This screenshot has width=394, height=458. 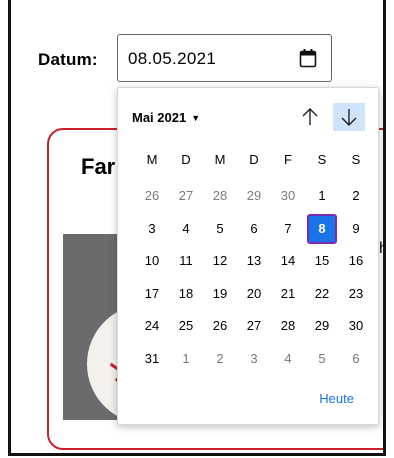 I want to click on day-cell: 19, so click(x=220, y=294).